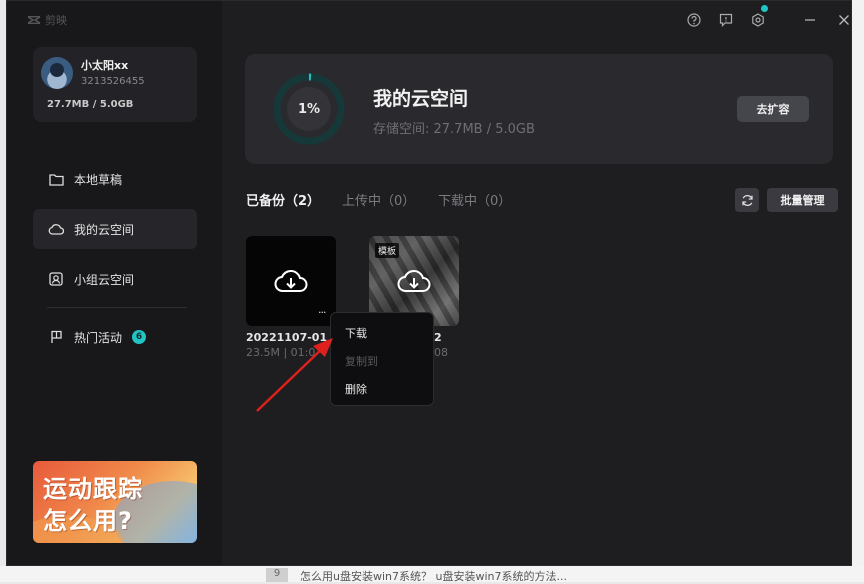 This screenshot has height=584, width=864. I want to click on user-storage: 27.7MB / 5.0GB, so click(90, 104).